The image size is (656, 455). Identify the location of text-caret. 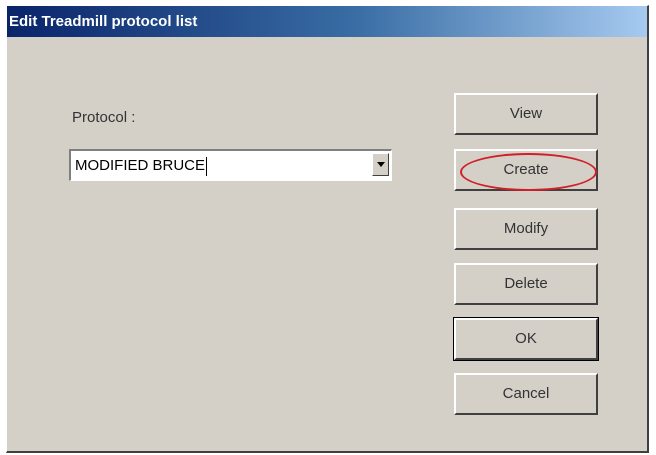
(207, 166).